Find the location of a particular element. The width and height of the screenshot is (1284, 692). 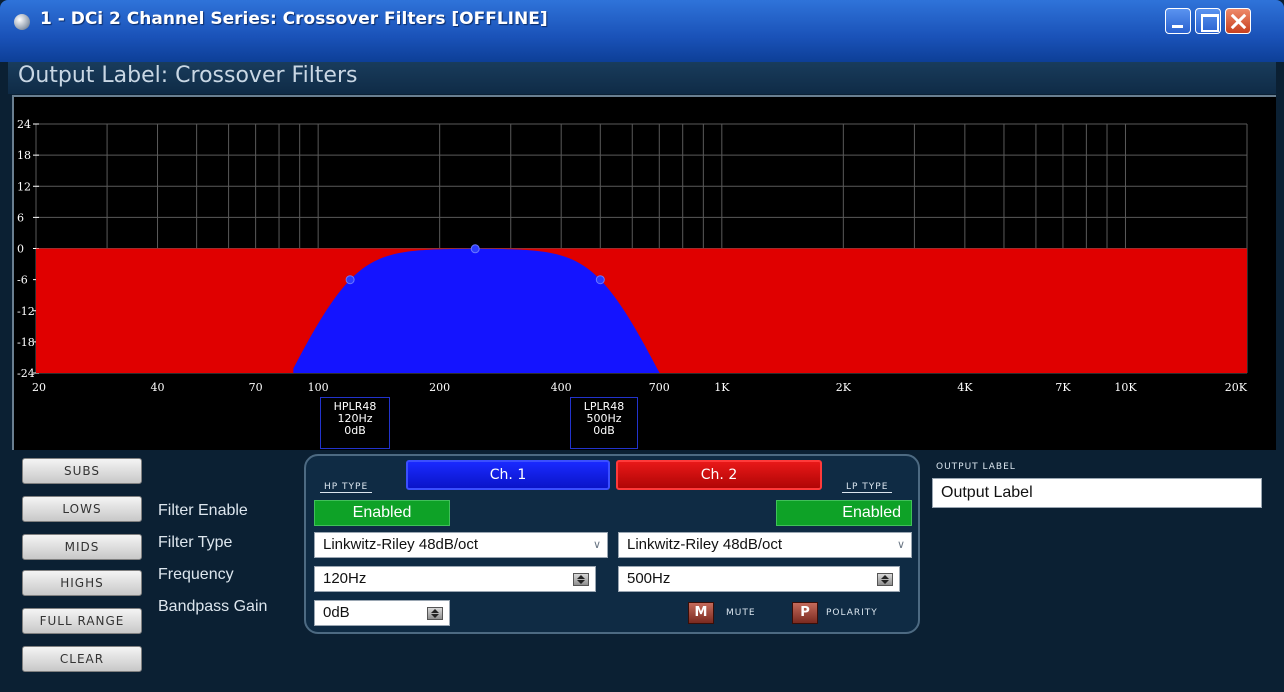

lp-marker-gain: 0dB is located at coordinates (604, 430).